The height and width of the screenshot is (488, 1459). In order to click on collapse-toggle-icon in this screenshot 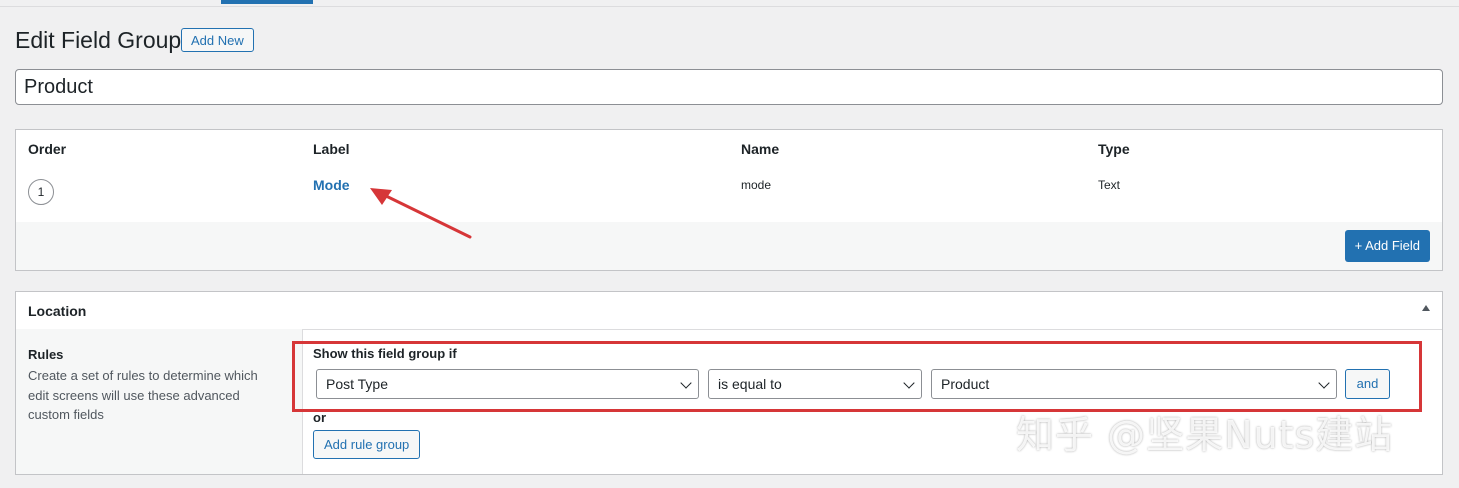, I will do `click(1426, 308)`.